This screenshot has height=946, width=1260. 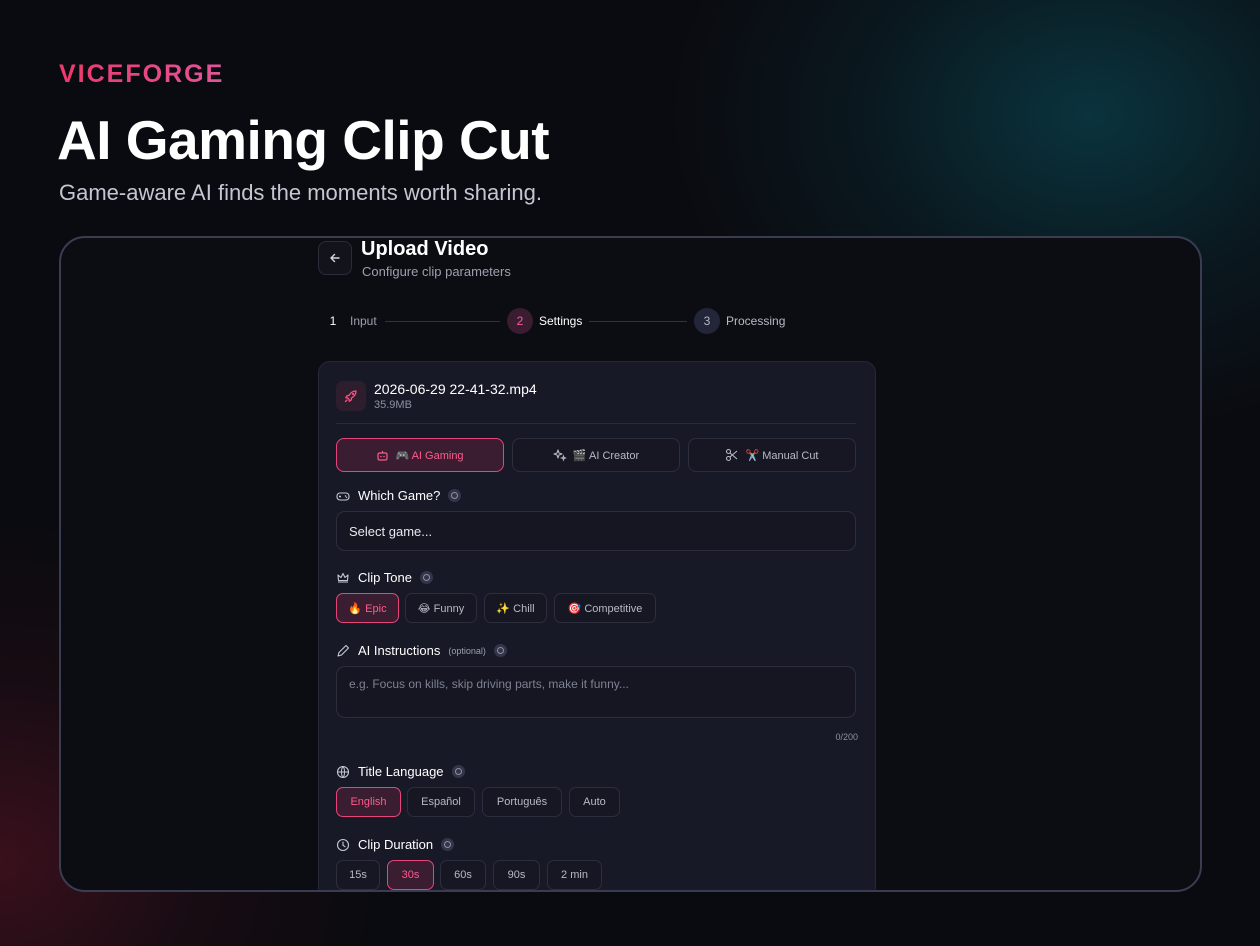 I want to click on language-auto-chip: Auto, so click(x=594, y=802).